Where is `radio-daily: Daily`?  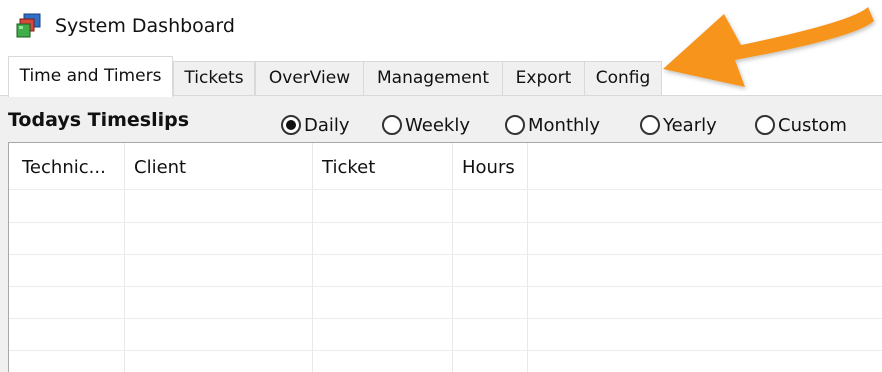
radio-daily: Daily is located at coordinates (315, 125).